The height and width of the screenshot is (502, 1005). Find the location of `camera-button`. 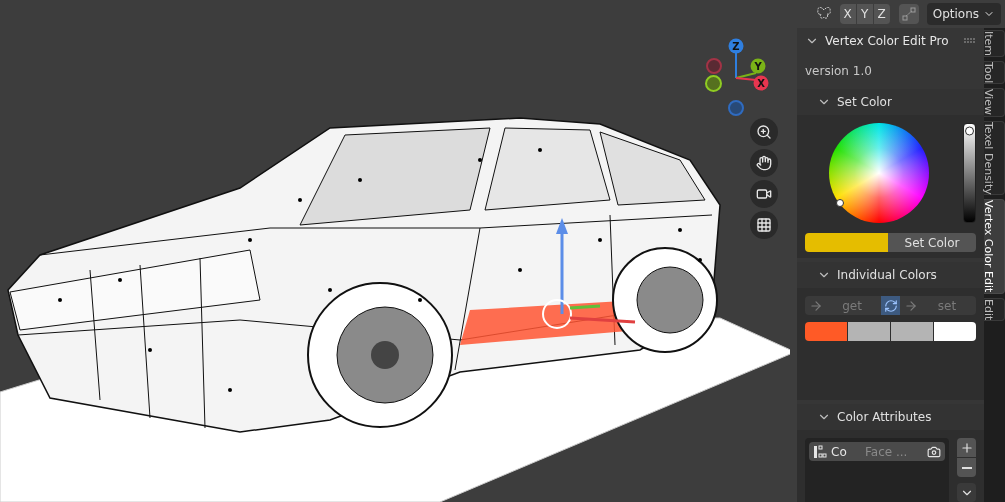

camera-button is located at coordinates (764, 194).